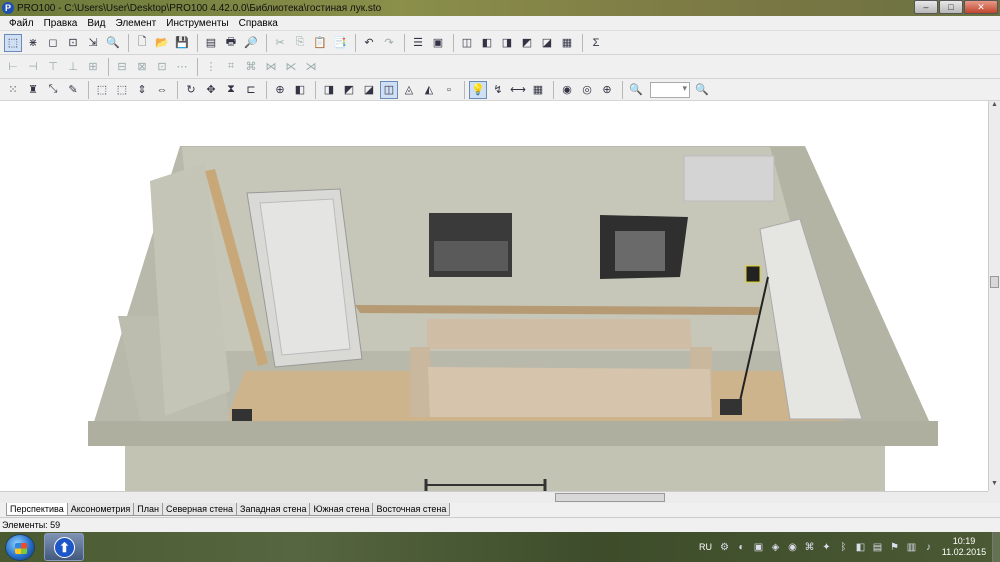  Describe the element at coordinates (596, 43) in the screenshot. I see `sum-icon: Σ` at that location.